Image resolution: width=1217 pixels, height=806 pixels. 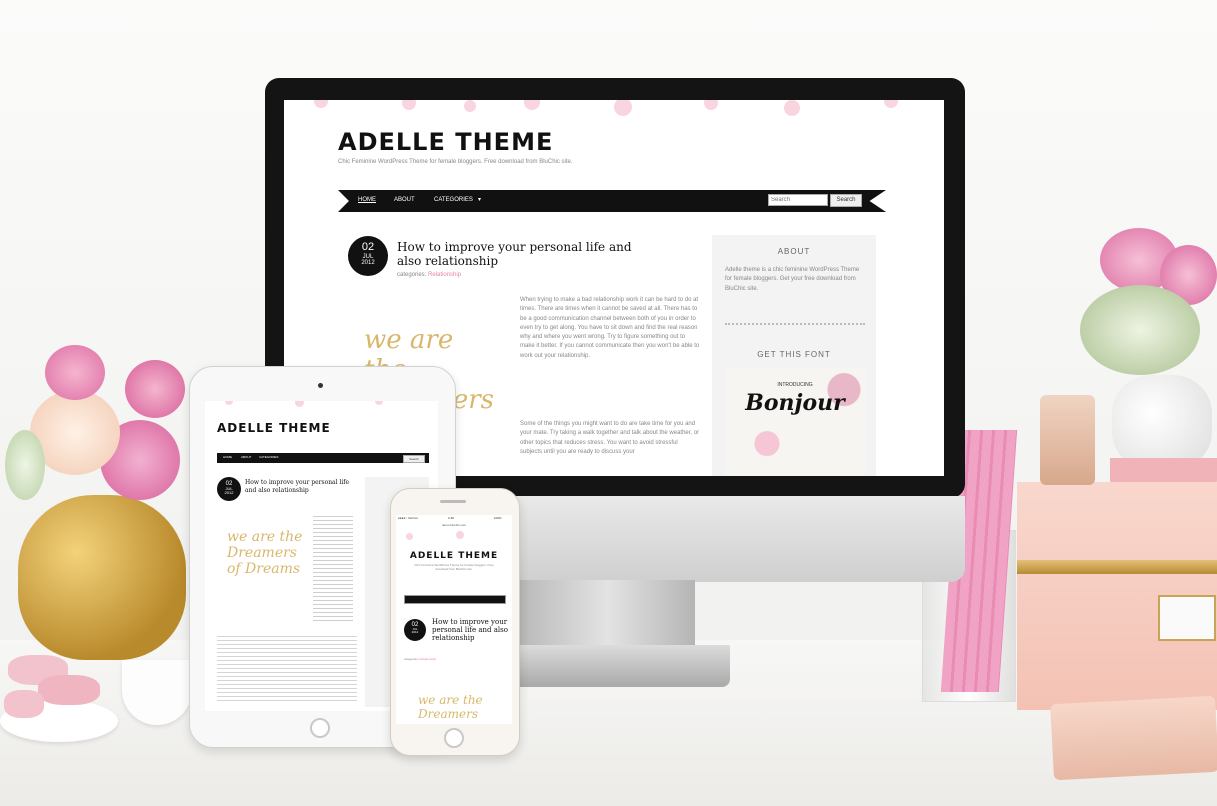 I want to click on gold-ribbon, so click(x=1117, y=567).